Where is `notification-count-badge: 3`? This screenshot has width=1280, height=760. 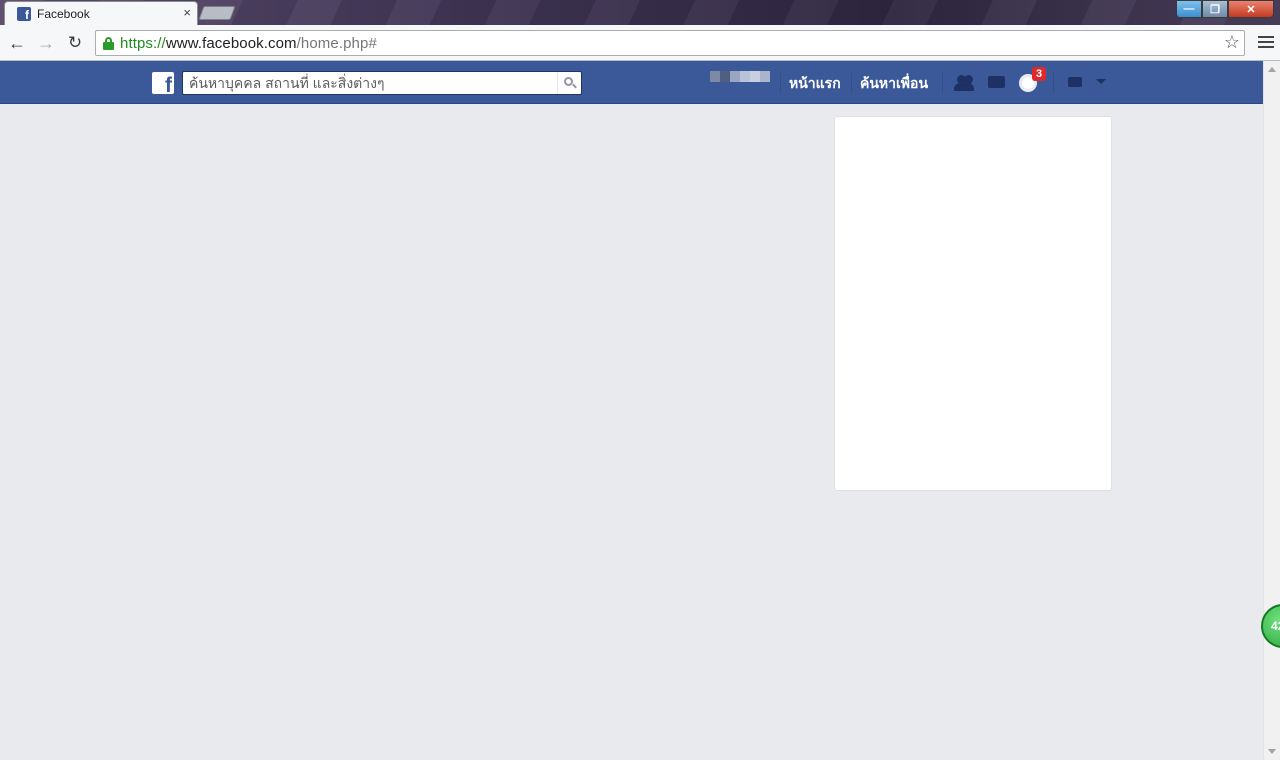
notification-count-badge: 3 is located at coordinates (1039, 74).